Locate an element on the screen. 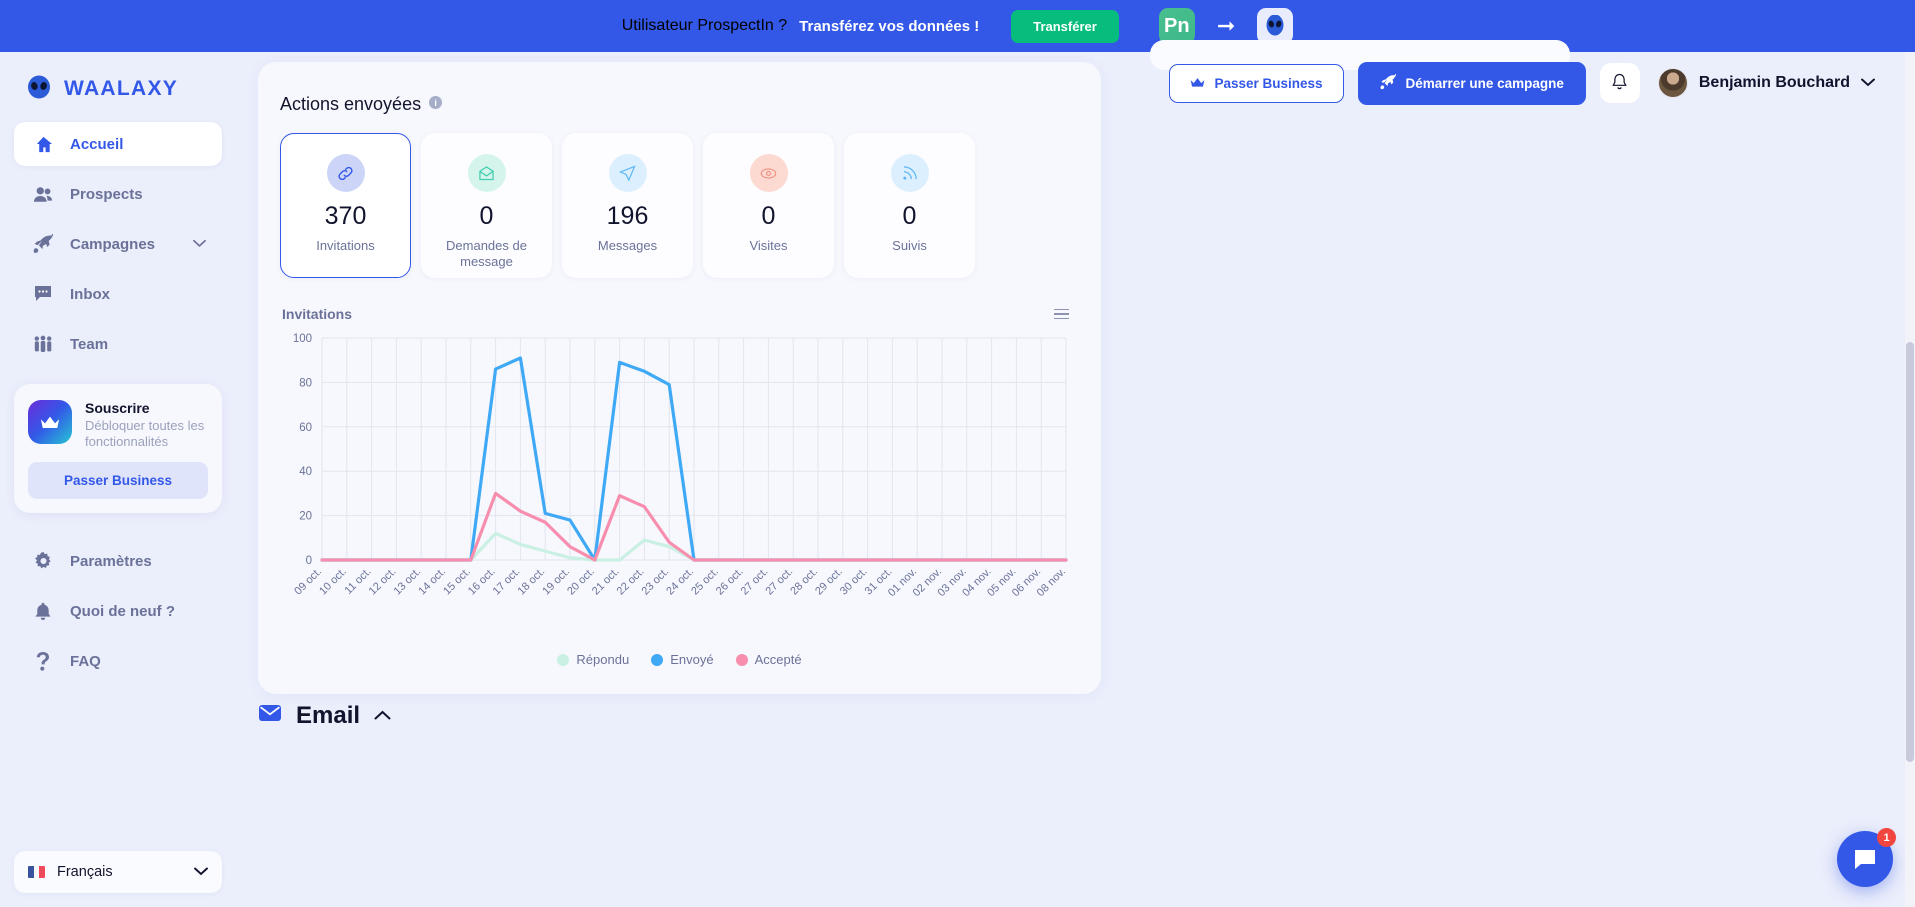  eye-icon is located at coordinates (768, 173).